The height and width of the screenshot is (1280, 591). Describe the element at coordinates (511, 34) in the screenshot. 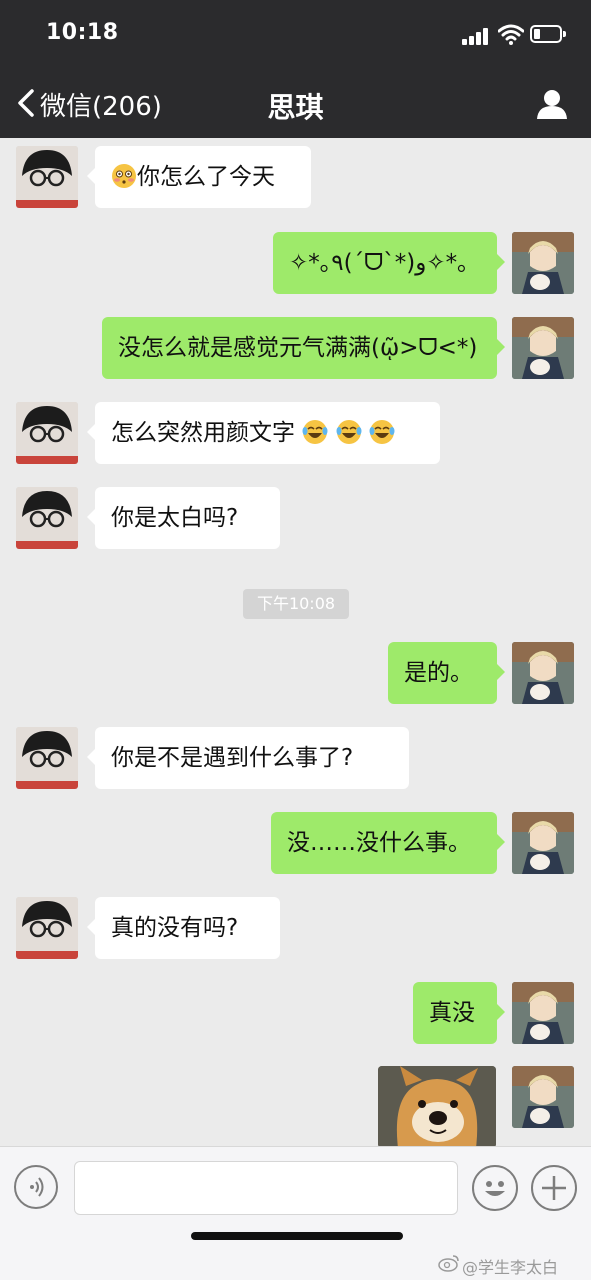

I see `wifi-icon` at that location.